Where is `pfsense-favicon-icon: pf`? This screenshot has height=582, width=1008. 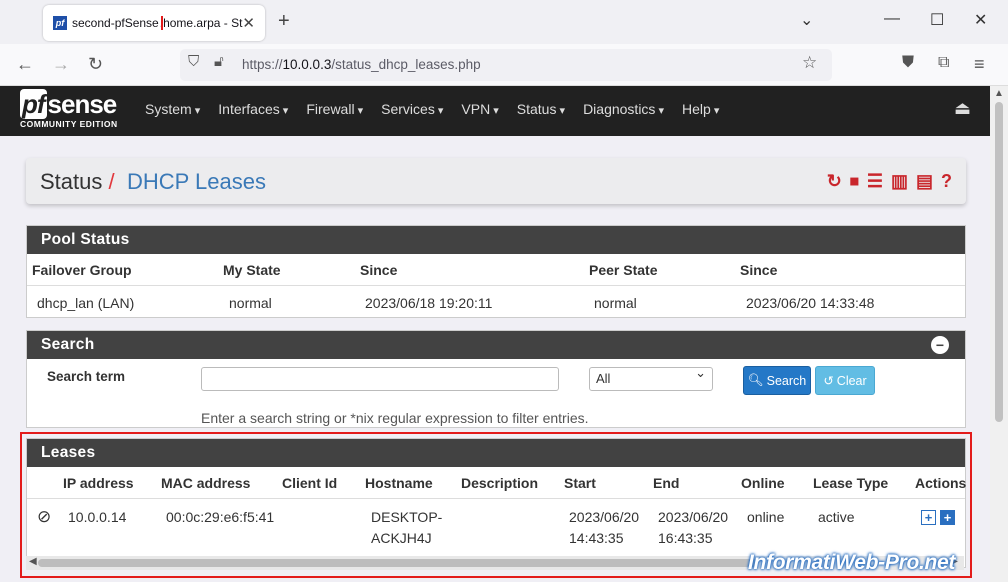 pfsense-favicon-icon: pf is located at coordinates (60, 23).